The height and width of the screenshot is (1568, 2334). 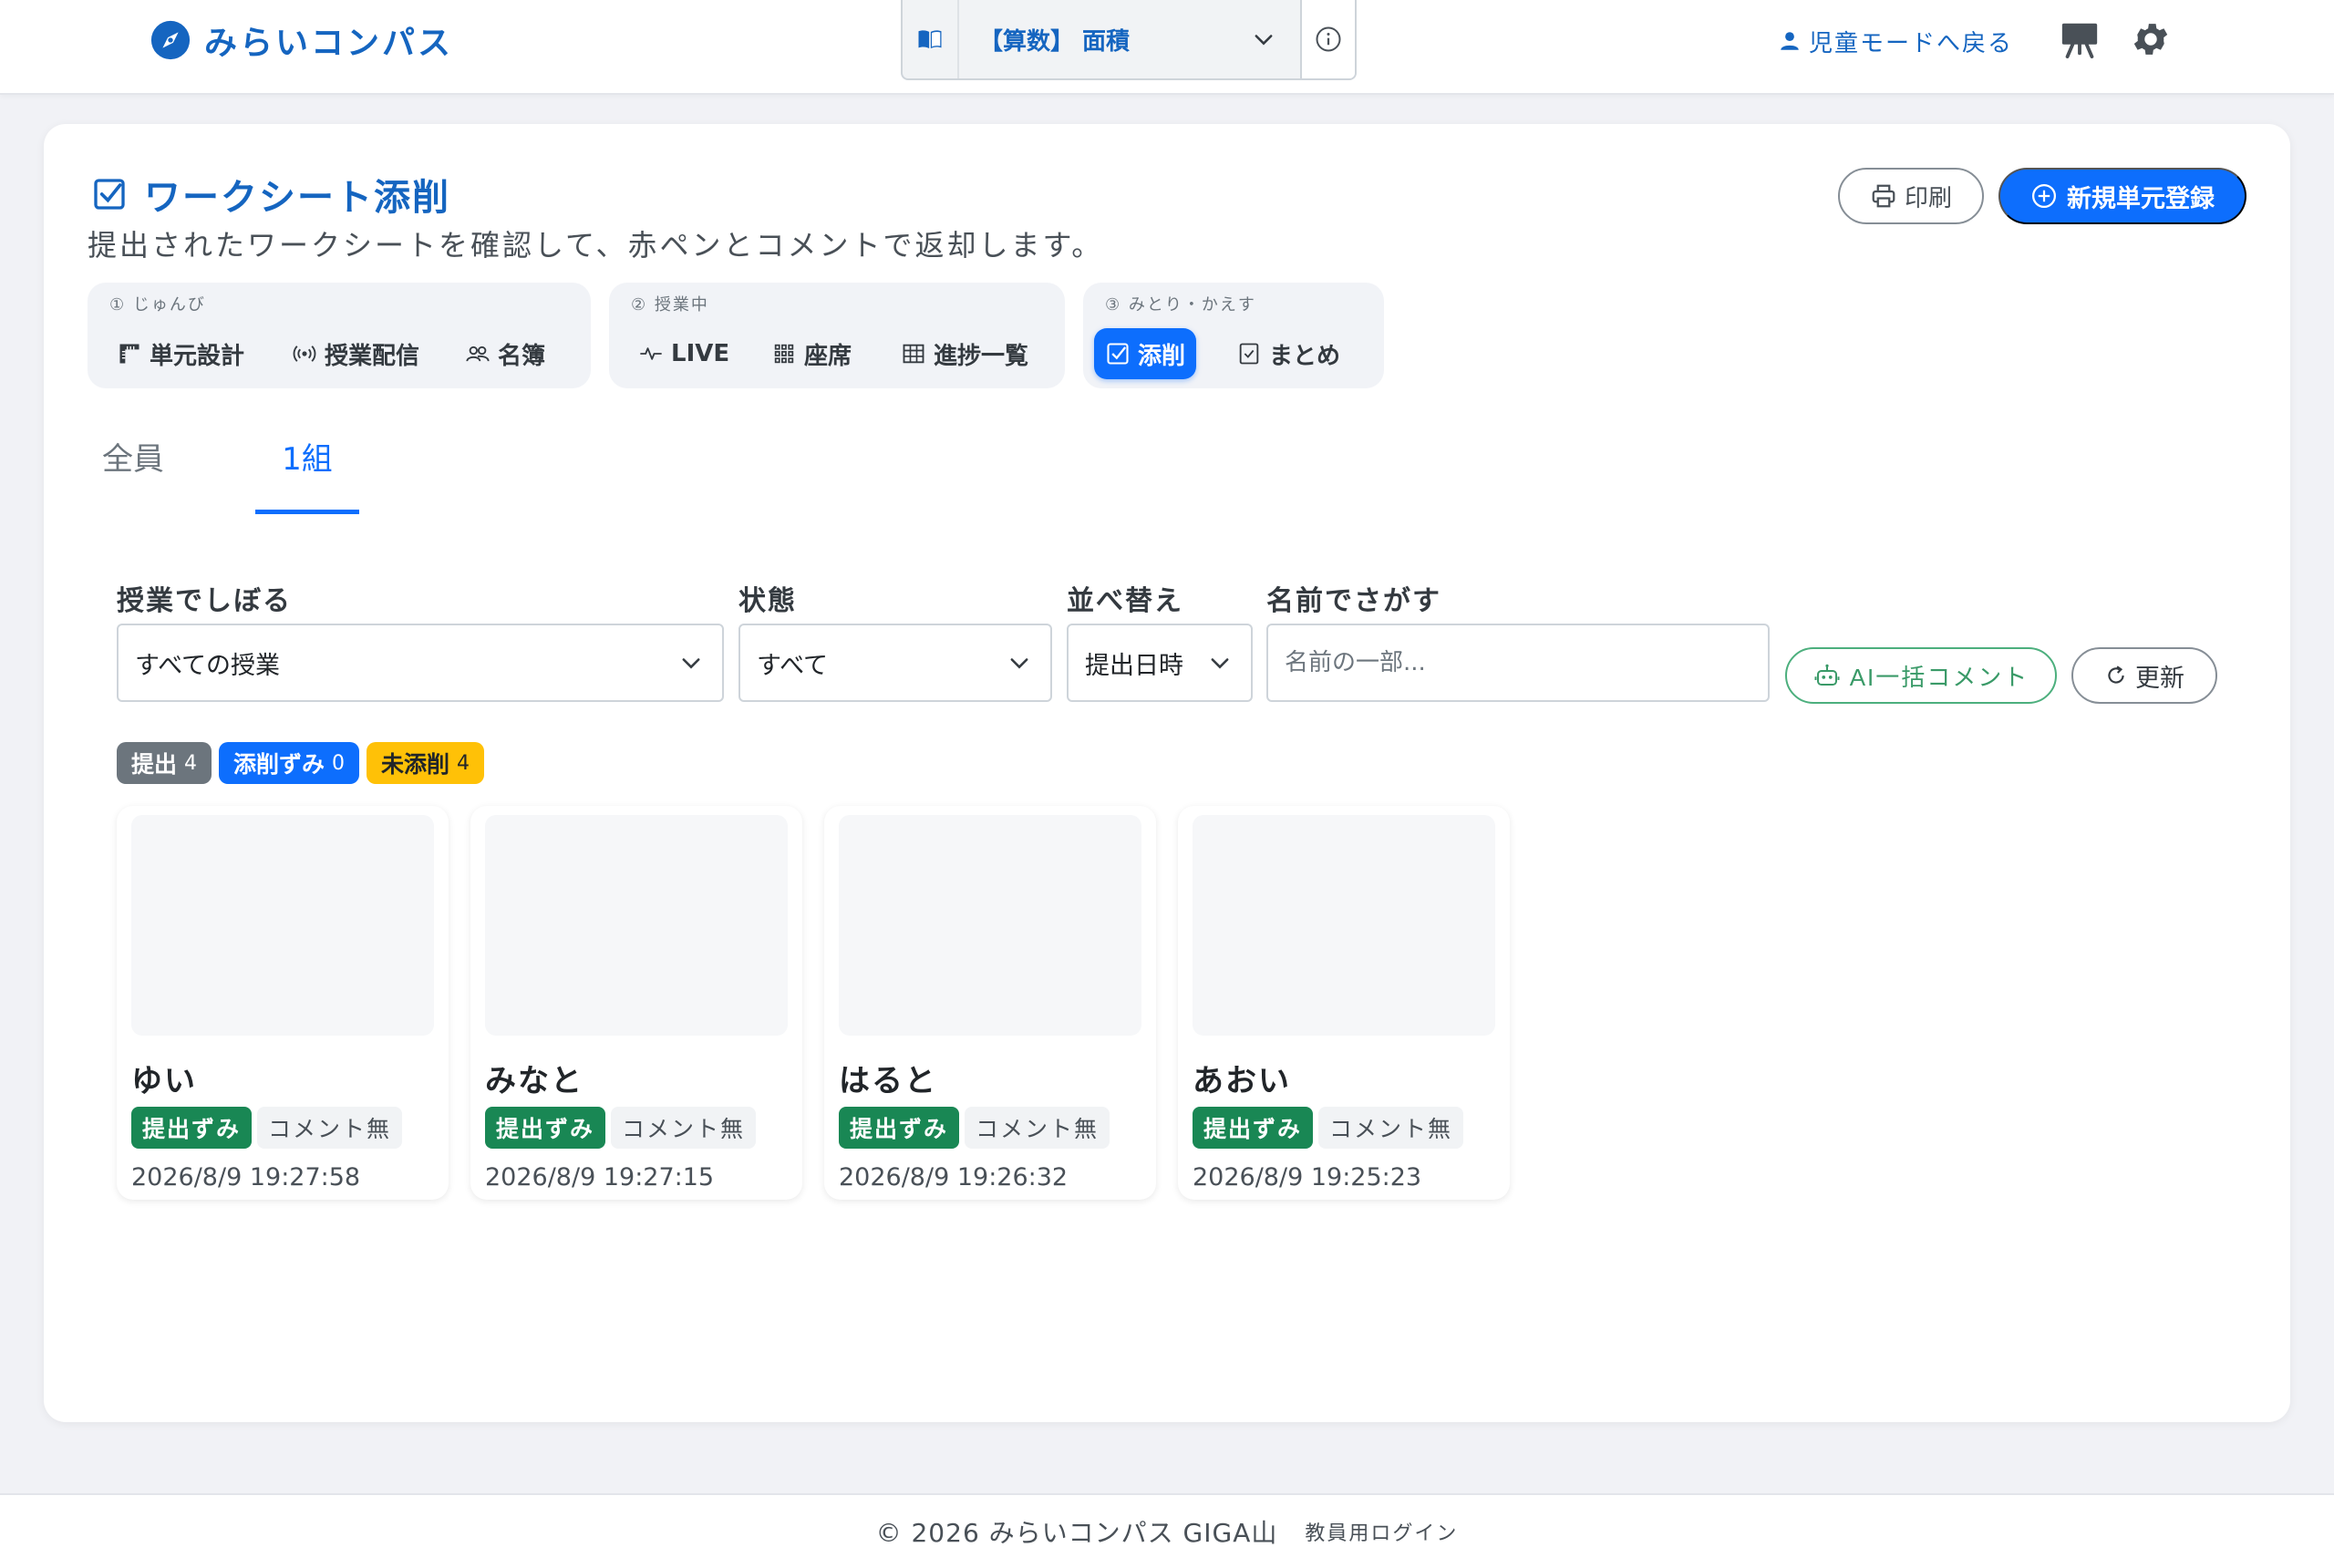 I want to click on info-icon, so click(x=1329, y=39).